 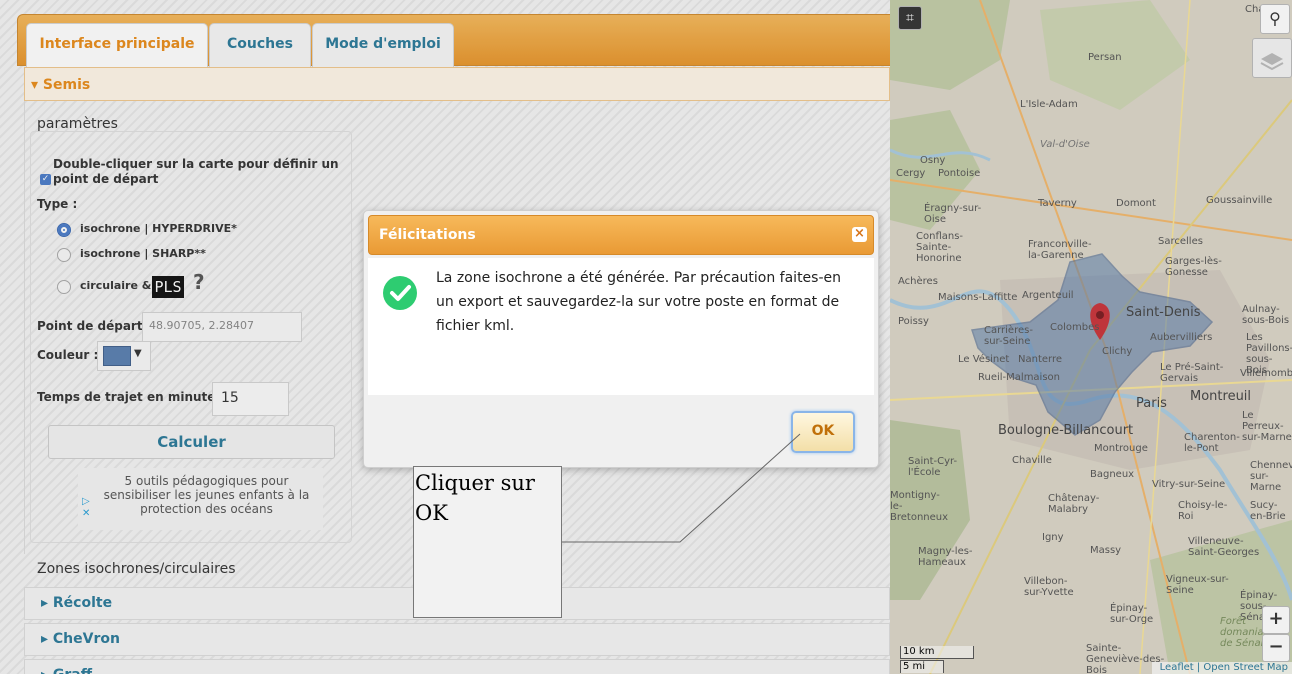 I want to click on ok-button: OK, so click(x=823, y=432).